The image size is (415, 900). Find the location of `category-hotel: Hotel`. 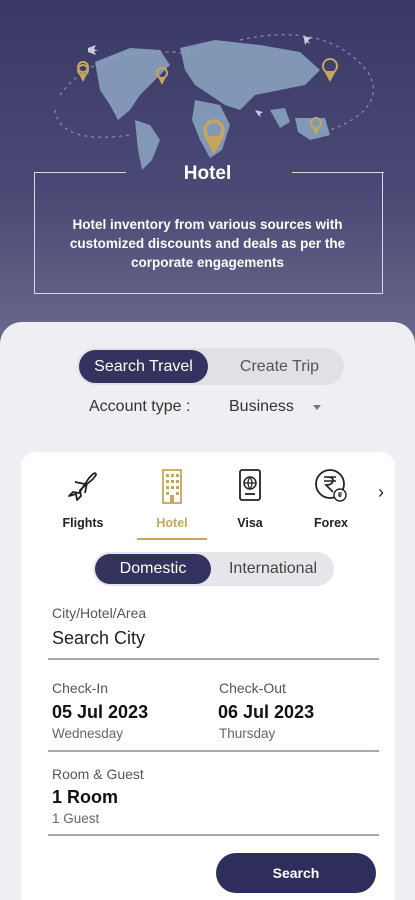

category-hotel: Hotel is located at coordinates (172, 498).